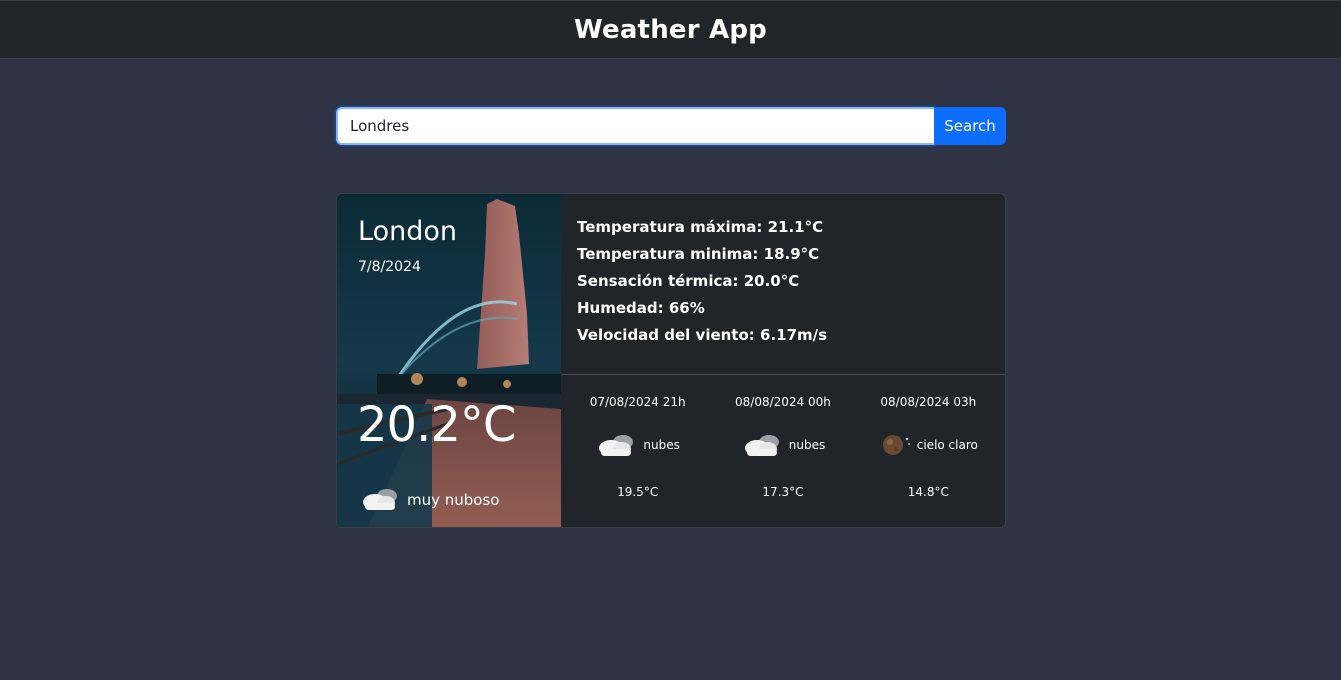  What do you see at coordinates (783, 492) in the screenshot?
I see `forecast-temperature: 17.3°C` at bounding box center [783, 492].